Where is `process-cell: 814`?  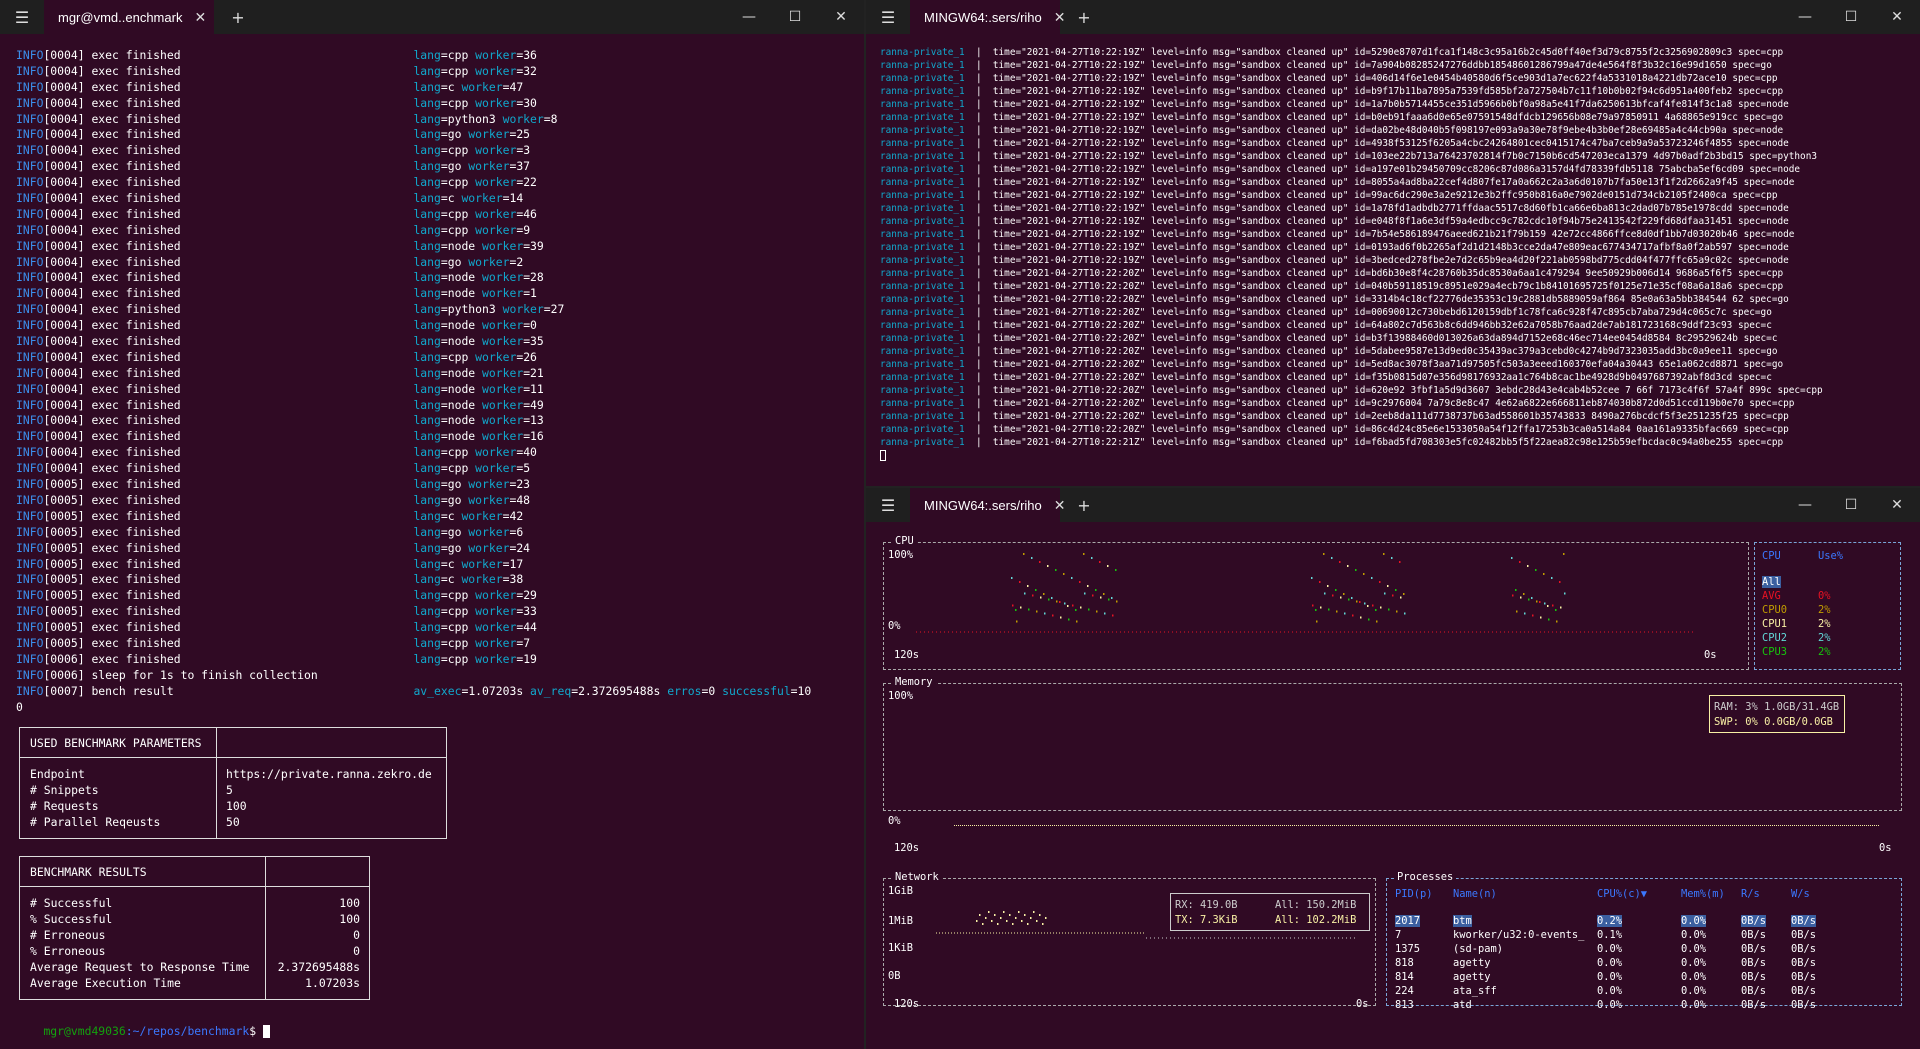 process-cell: 814 is located at coordinates (1404, 977).